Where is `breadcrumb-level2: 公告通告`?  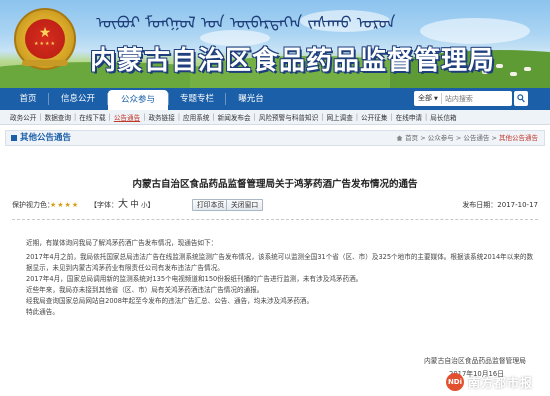 breadcrumb-level2: 公告通告 is located at coordinates (476, 138).